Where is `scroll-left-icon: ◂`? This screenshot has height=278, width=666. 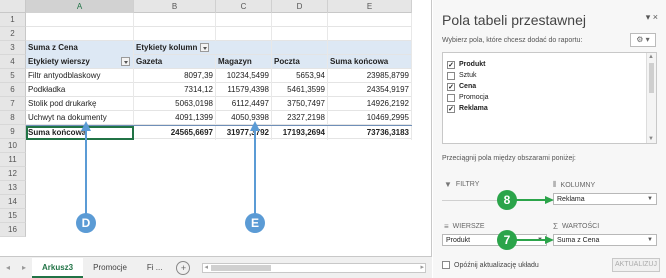 scroll-left-icon: ◂ is located at coordinates (206, 268).